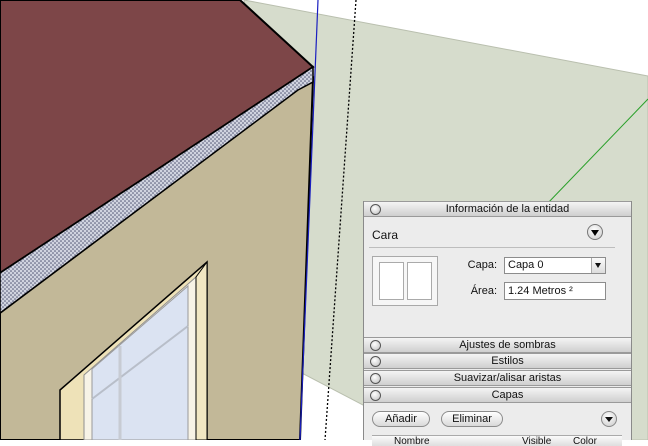 Image resolution: width=648 pixels, height=446 pixels. Describe the element at coordinates (507, 395) in the screenshot. I see `layers-title: Capas` at that location.